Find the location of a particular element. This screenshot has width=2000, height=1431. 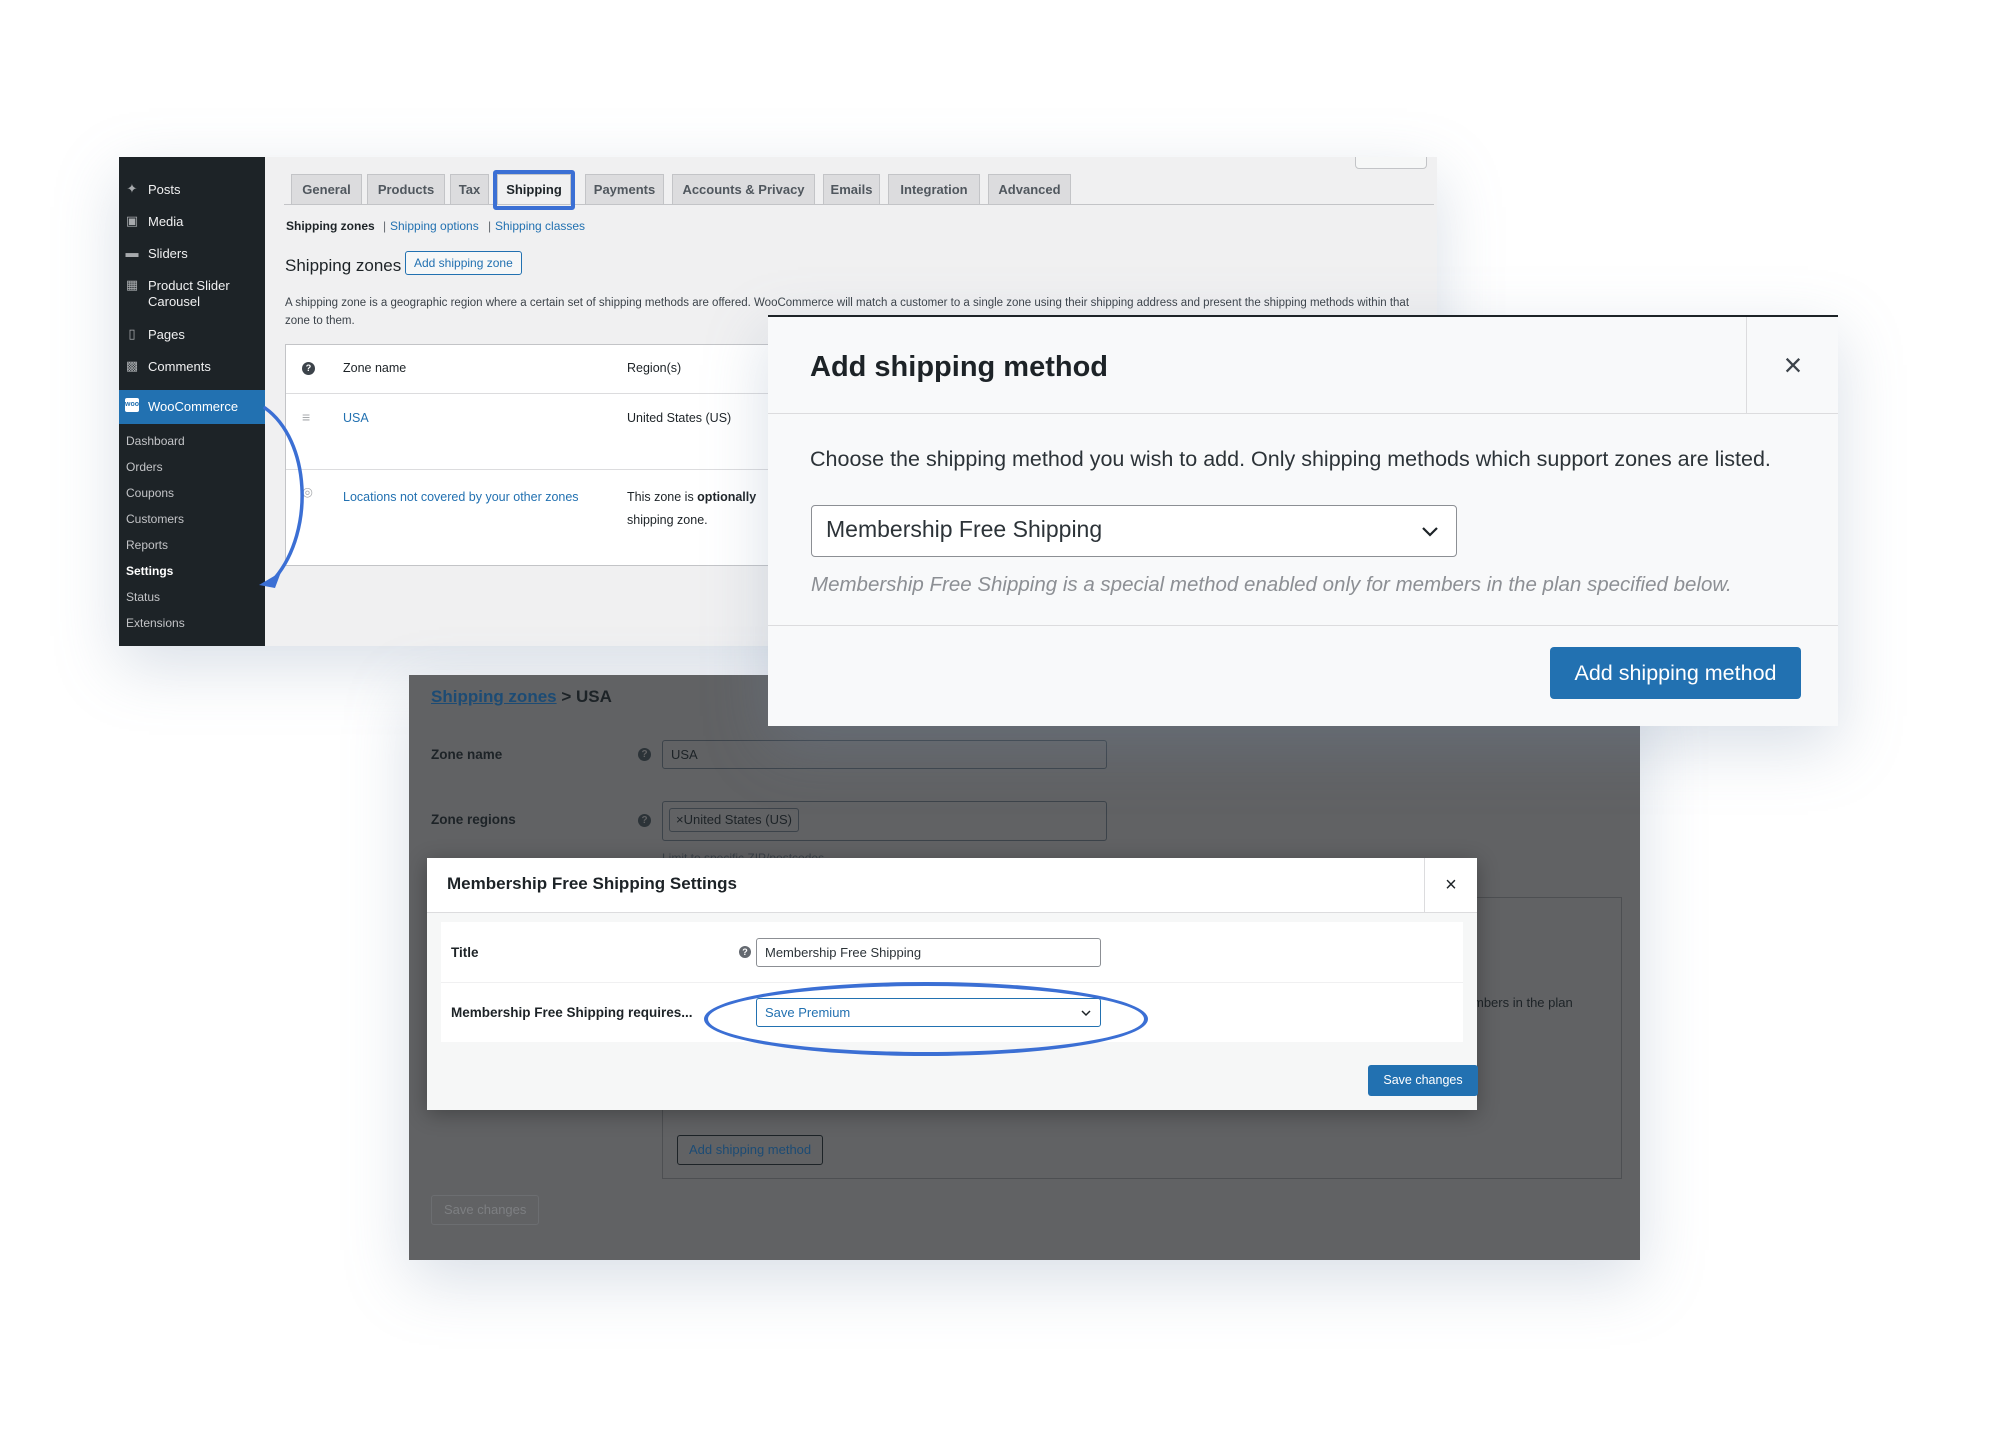

tab-emails: Emails is located at coordinates (851, 189).